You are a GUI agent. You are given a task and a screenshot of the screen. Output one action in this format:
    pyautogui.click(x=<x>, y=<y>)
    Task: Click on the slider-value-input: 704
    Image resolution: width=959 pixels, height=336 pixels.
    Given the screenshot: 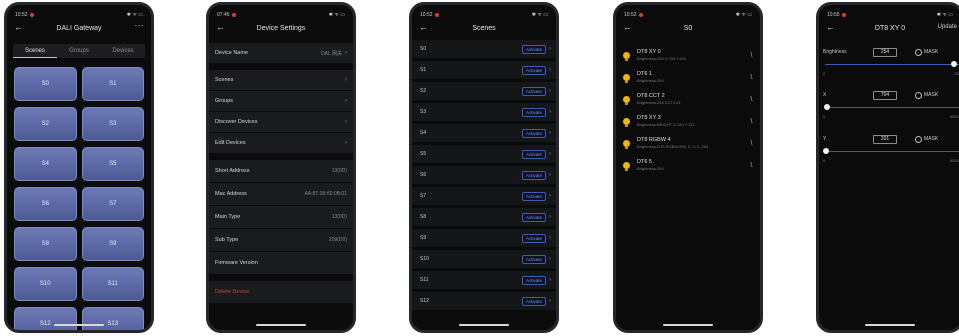 What is the action you would take?
    pyautogui.click(x=885, y=95)
    